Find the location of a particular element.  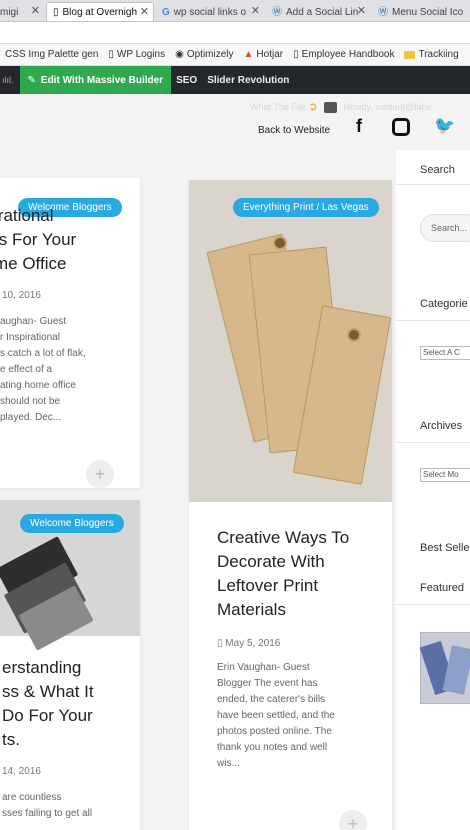

faded-admin-links: What The File ➲ Howdy, content@fahe is located at coordinates (341, 107).